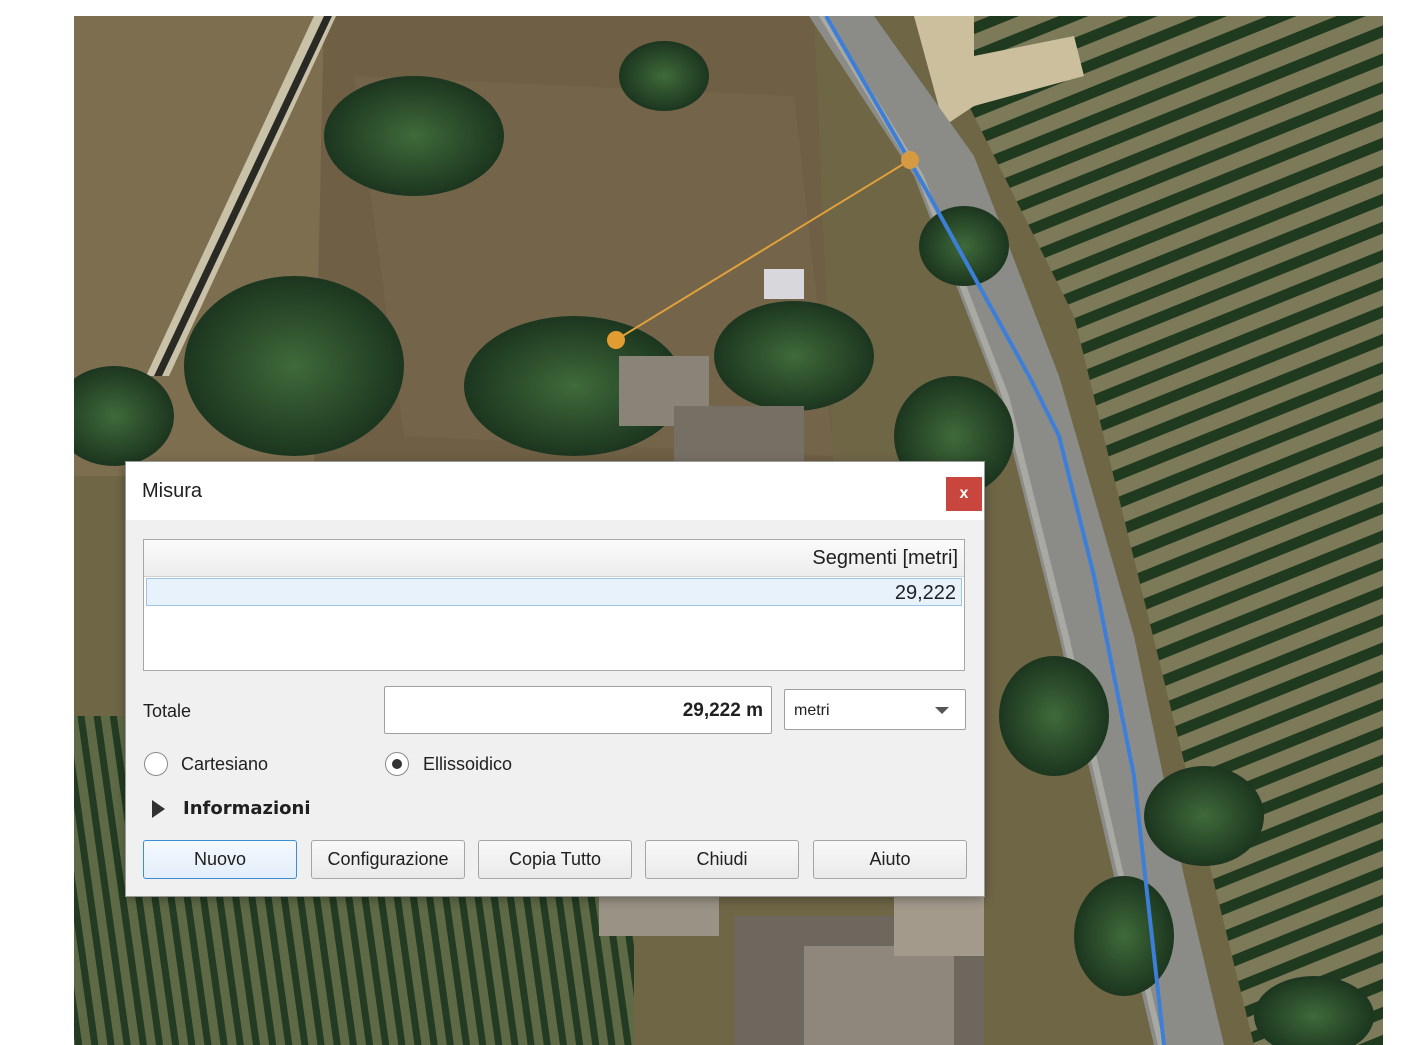  I want to click on segments-table: Segmenti [metri] 29,222, so click(554, 605).